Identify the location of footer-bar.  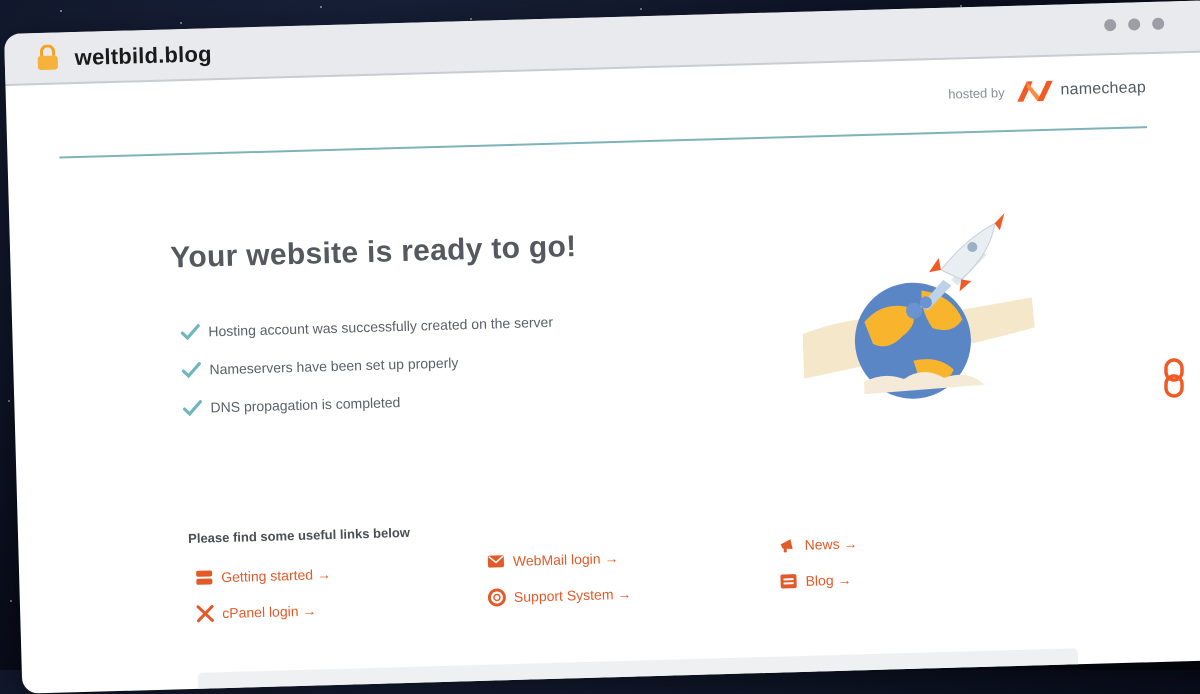
(638, 671).